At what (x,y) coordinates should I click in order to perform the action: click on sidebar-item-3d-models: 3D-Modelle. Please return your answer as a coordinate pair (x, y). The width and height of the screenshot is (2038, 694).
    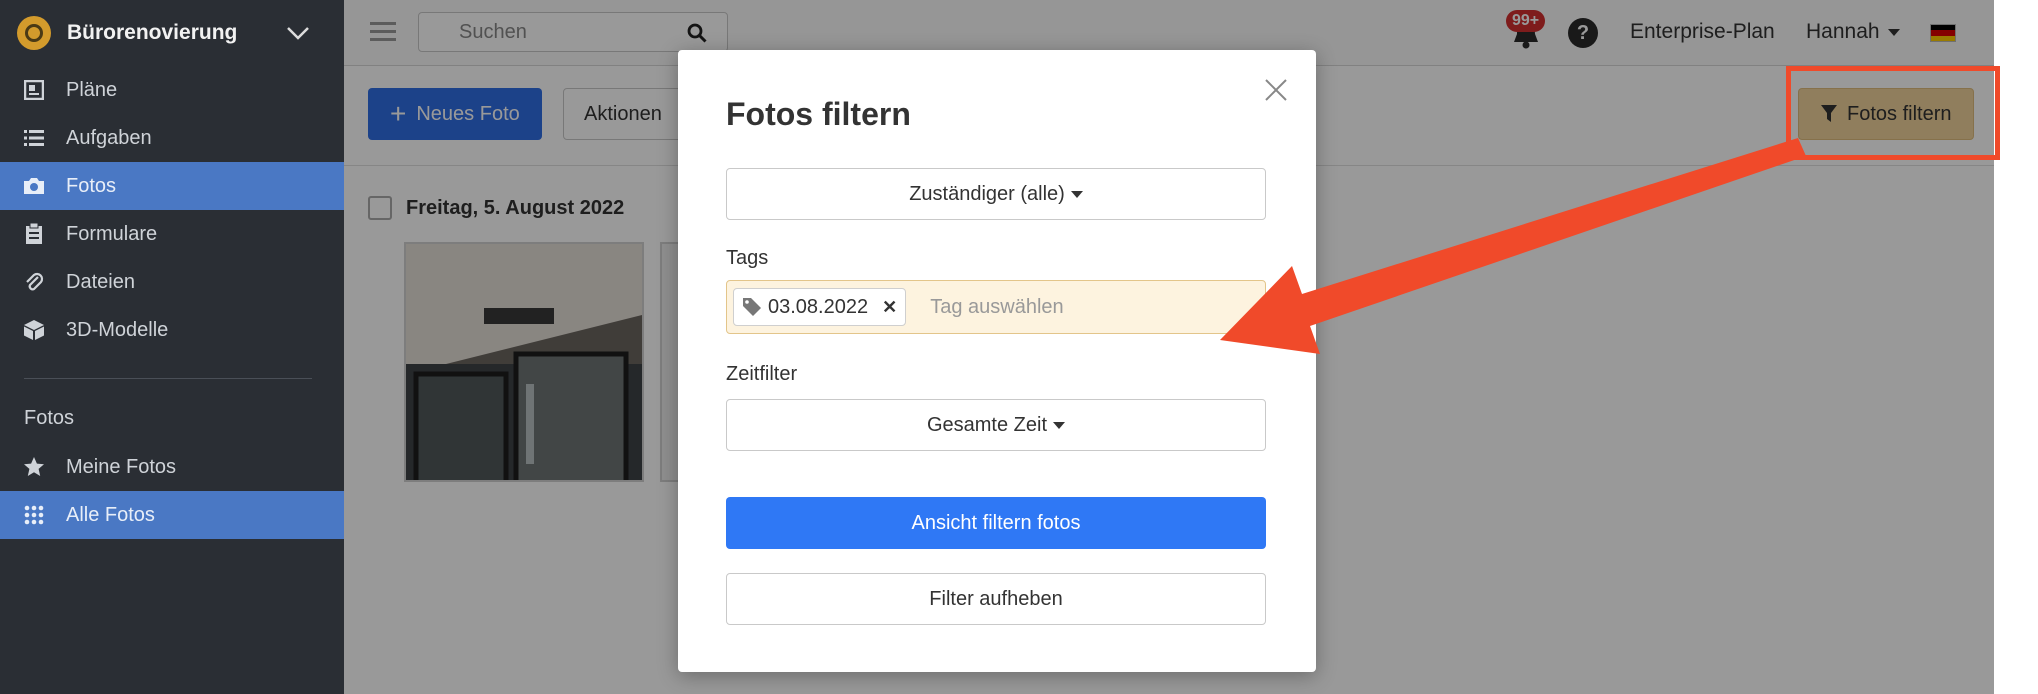
    Looking at the image, I should click on (172, 330).